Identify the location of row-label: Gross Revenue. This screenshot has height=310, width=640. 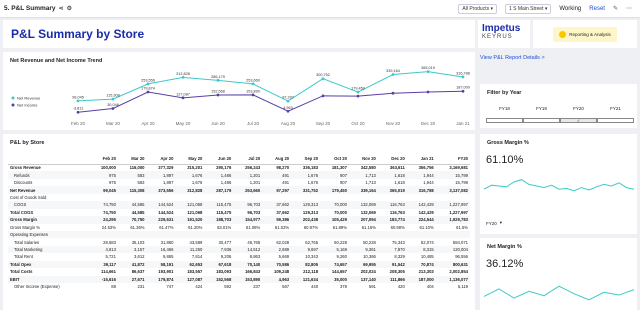
(25, 168).